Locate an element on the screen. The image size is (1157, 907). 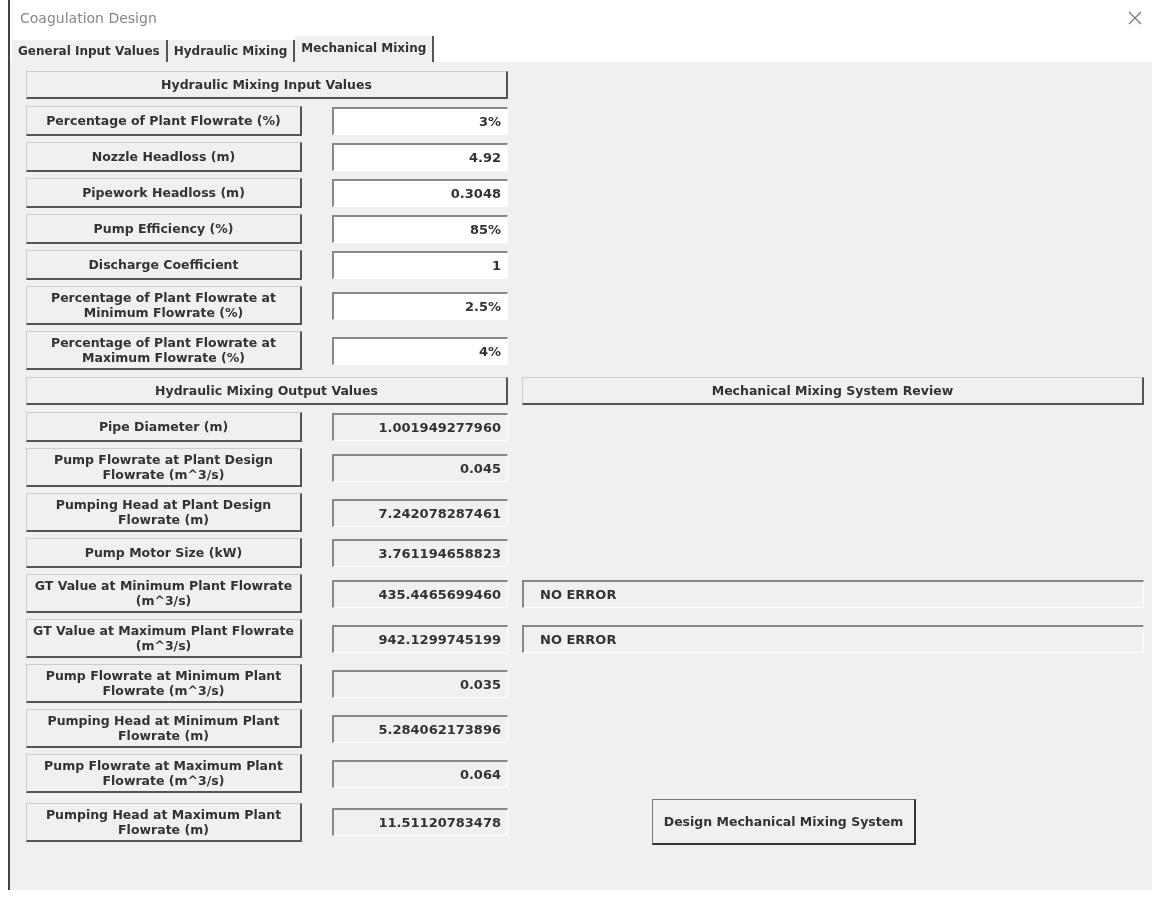
tab: General Input Values is located at coordinates (90, 51).